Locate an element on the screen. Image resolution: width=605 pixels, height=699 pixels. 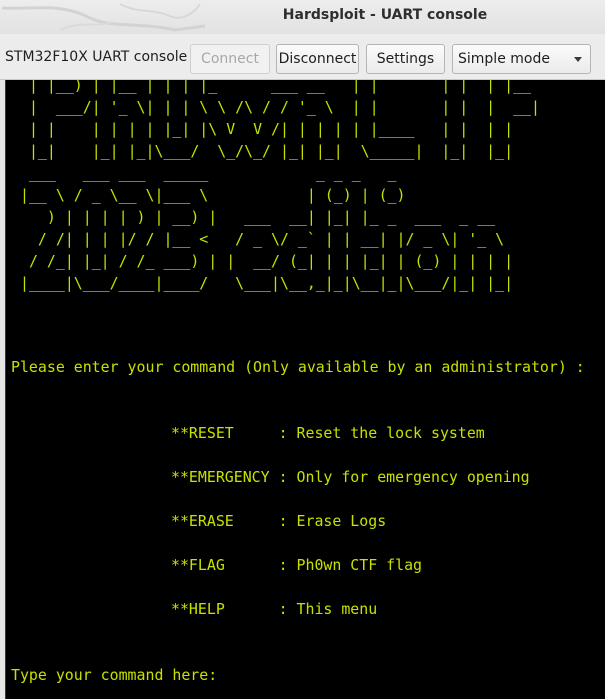
chevron-down-icon is located at coordinates (578, 59).